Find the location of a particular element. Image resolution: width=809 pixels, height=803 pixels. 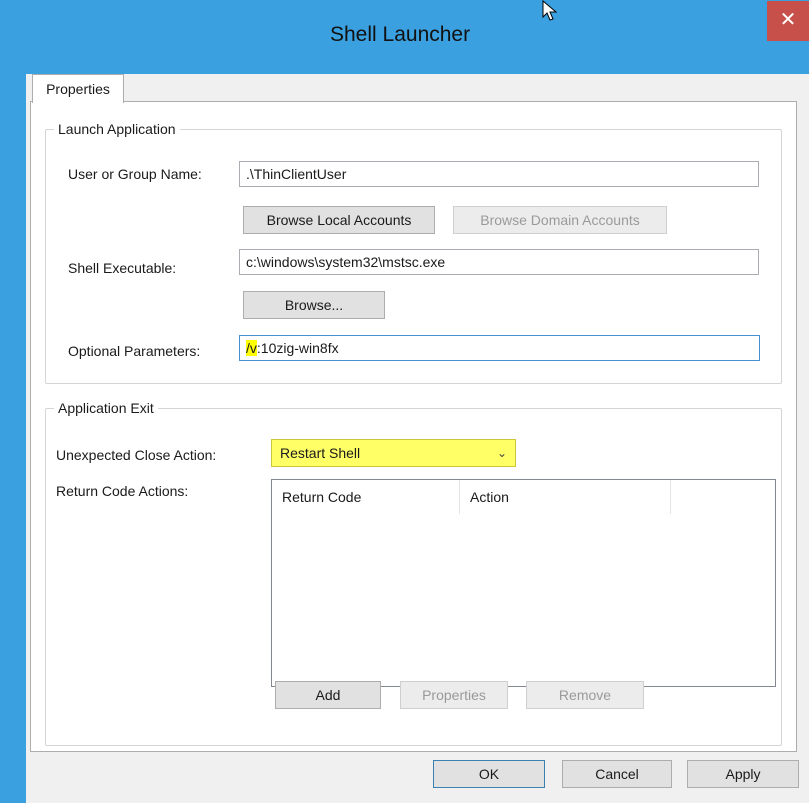

shell-executable-label: Shell Executable: is located at coordinates (122, 268).